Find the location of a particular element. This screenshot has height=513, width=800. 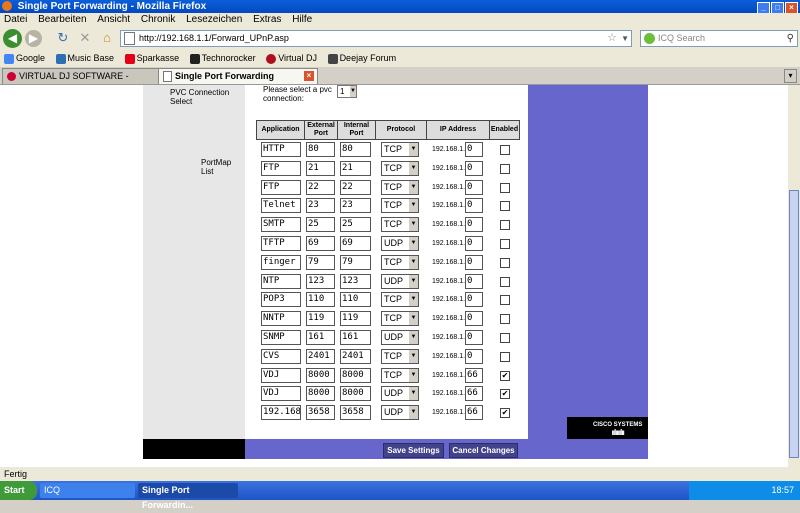

menu-item-datei: Datei is located at coordinates (15, 19).